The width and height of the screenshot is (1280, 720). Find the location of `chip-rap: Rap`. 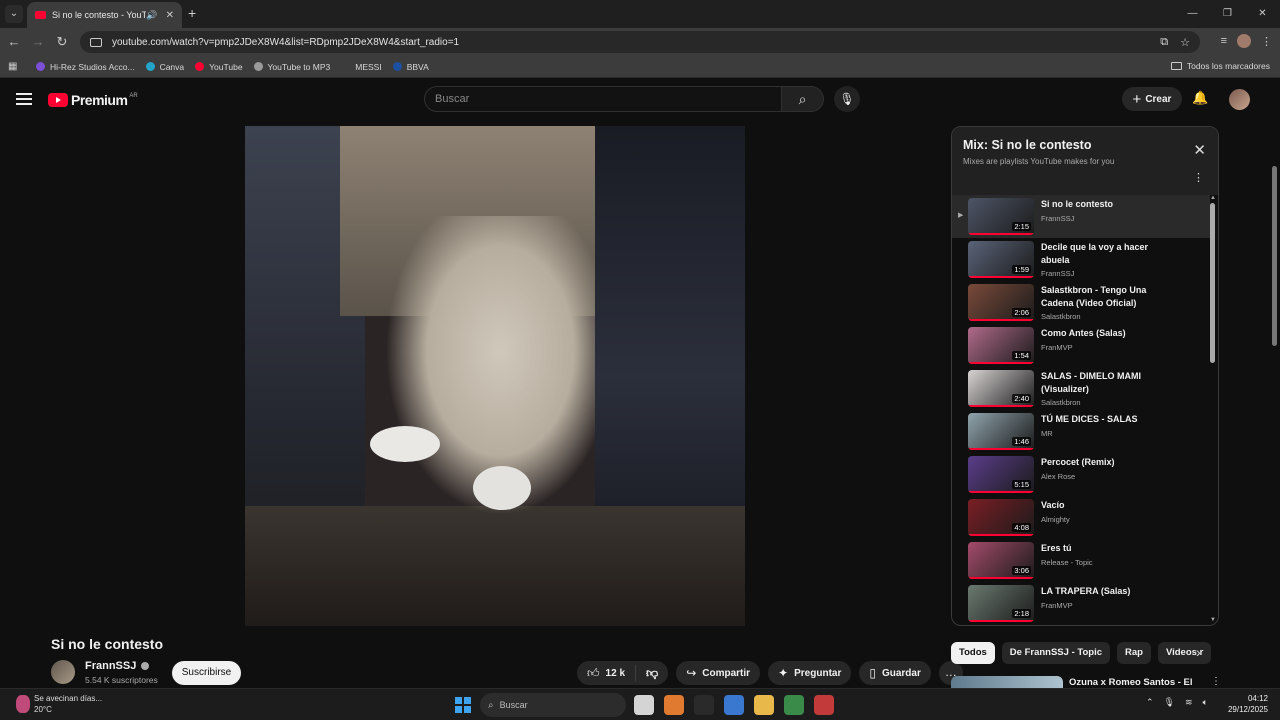

chip-rap: Rap is located at coordinates (1134, 653).